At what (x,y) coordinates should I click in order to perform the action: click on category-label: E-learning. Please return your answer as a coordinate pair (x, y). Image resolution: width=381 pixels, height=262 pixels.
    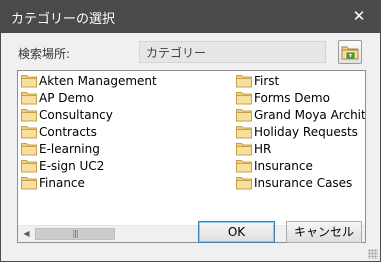
    Looking at the image, I should click on (69, 148).